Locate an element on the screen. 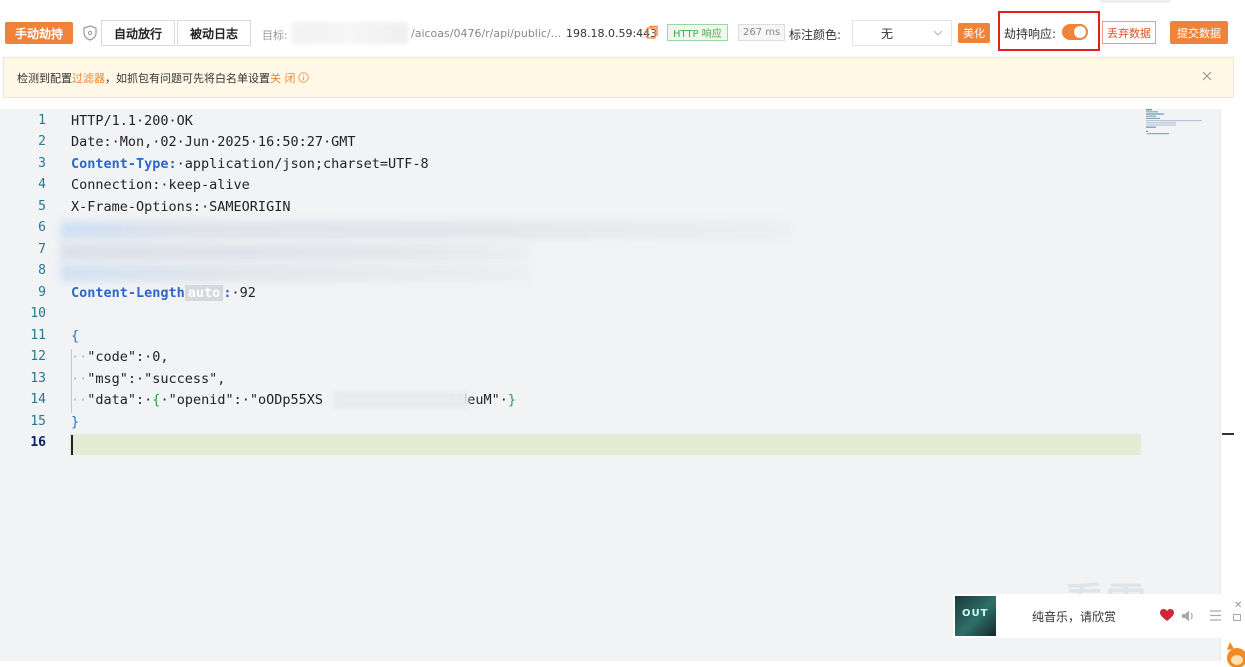  redacted-host is located at coordinates (350, 33).